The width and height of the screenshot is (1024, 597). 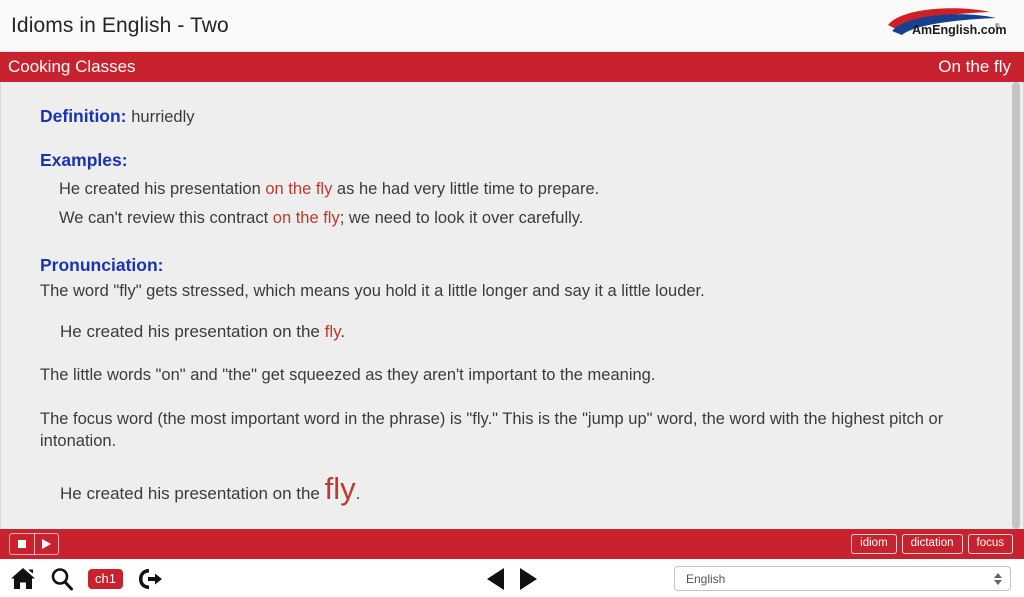 I want to click on nav-center-group, so click(x=512, y=578).